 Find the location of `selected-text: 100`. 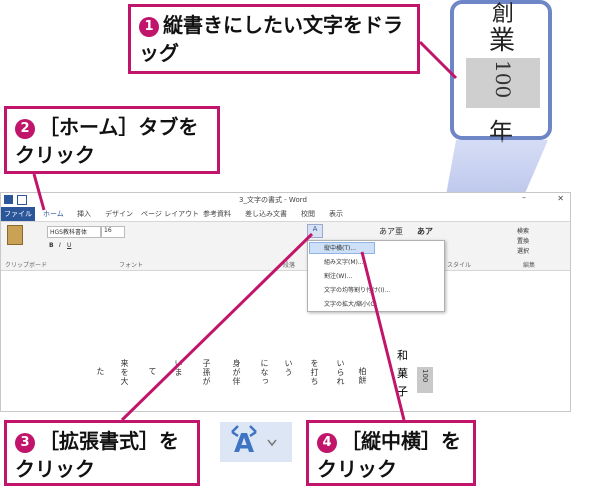

selected-text: 100 is located at coordinates (425, 376).